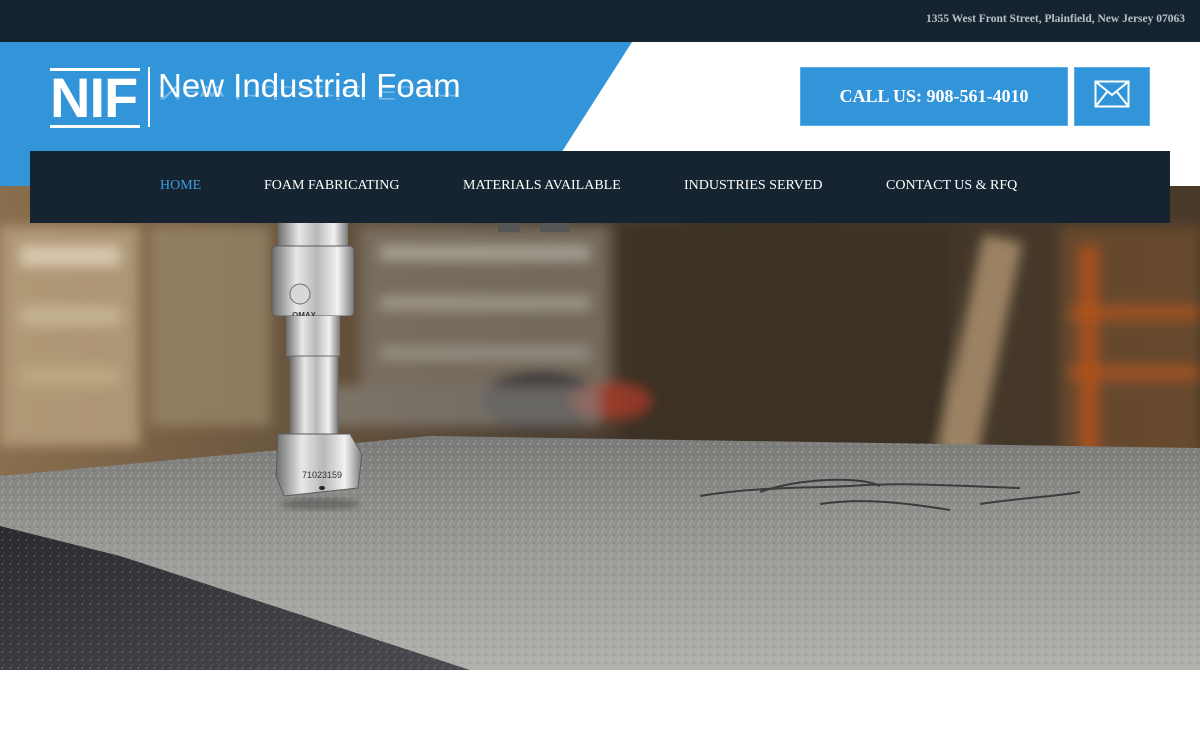  I want to click on logo-mark-text: NIF, so click(94, 97).